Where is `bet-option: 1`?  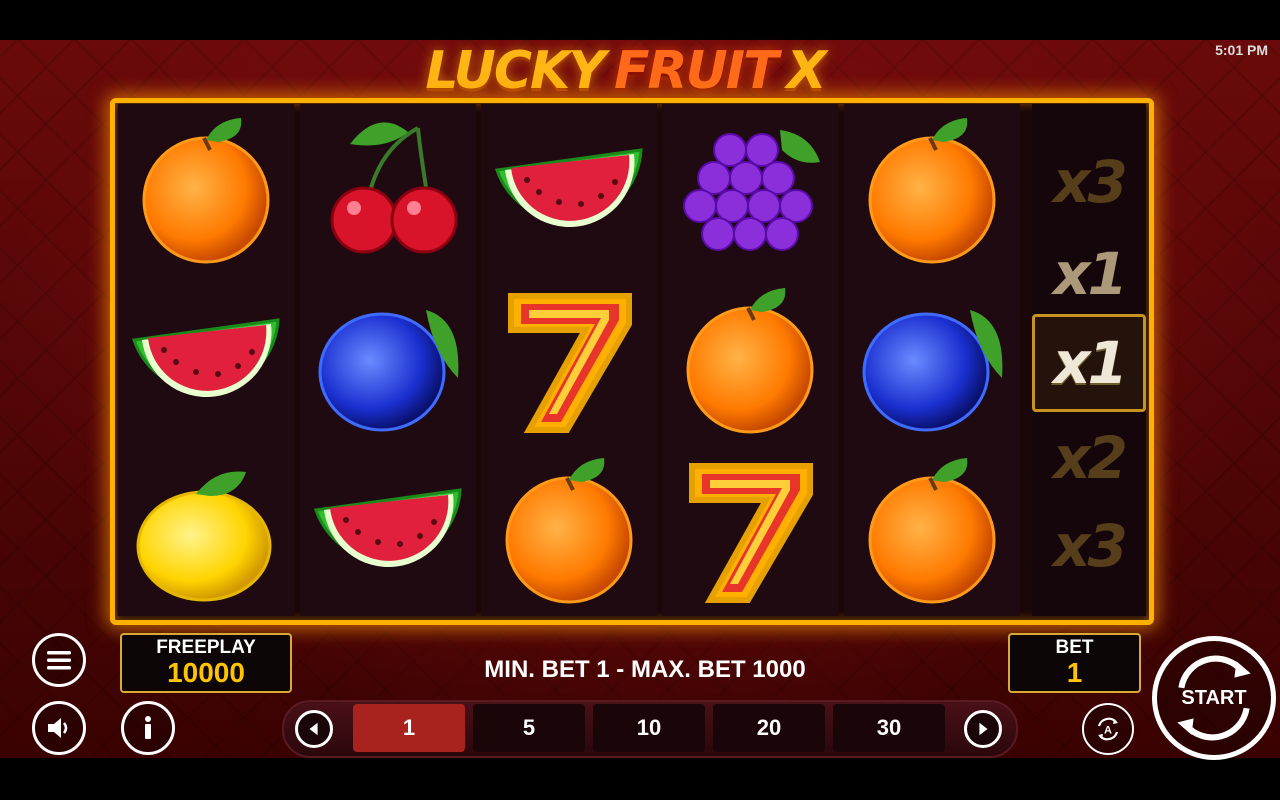
bet-option: 1 is located at coordinates (409, 728).